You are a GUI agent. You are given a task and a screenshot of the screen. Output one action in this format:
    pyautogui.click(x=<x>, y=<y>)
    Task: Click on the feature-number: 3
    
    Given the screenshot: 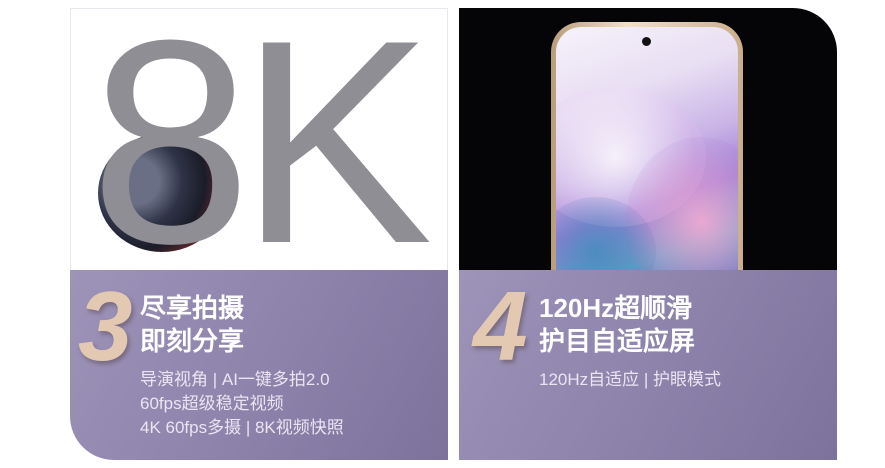 What is the action you would take?
    pyautogui.click(x=105, y=326)
    